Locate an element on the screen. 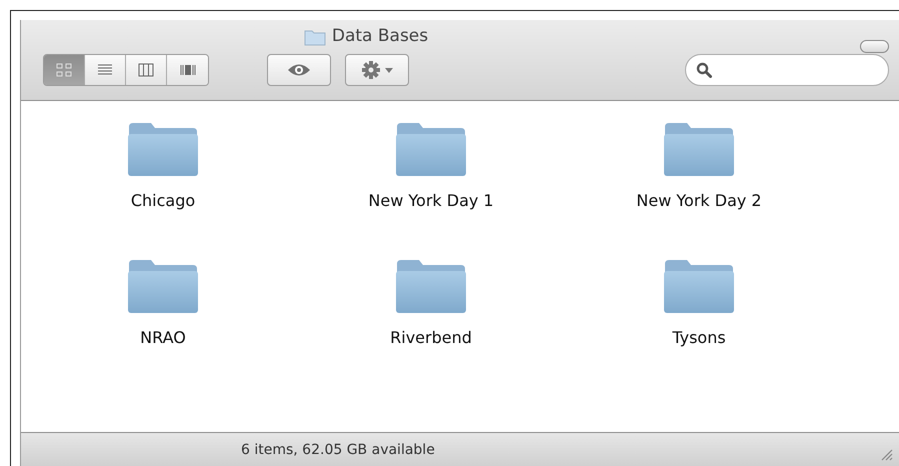  quick-look-button is located at coordinates (299, 70).